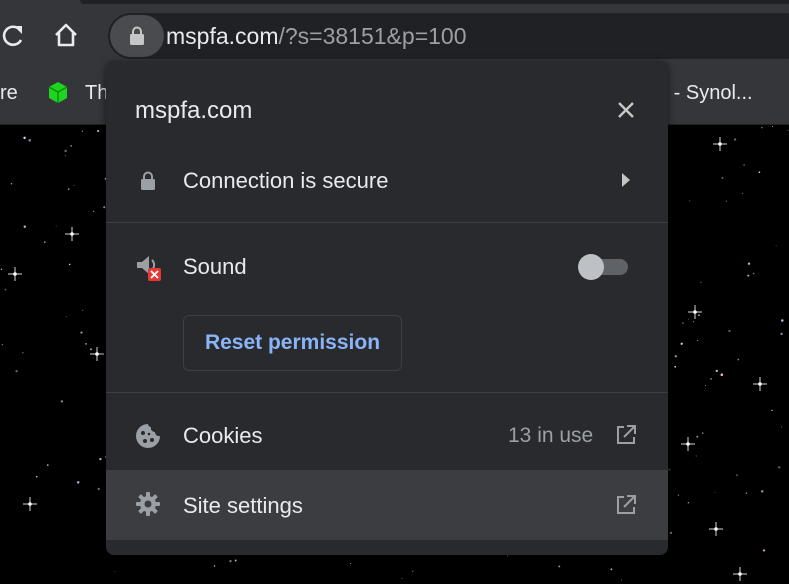  I want to click on connection-label: Connection is secure, so click(286, 180).